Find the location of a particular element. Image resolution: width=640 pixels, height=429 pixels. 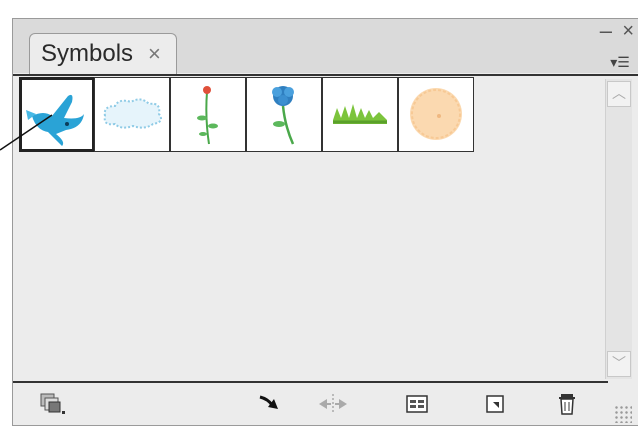

red-flower-icon is located at coordinates (207, 115).